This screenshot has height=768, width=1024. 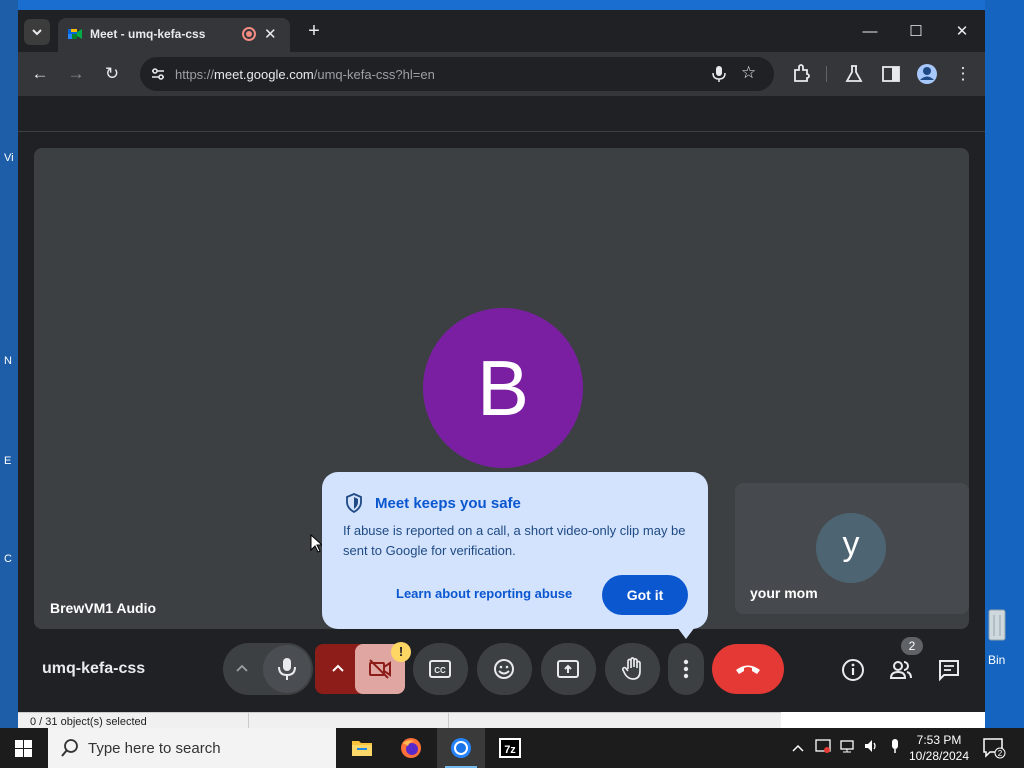 I want to click on desktop-icon-label: N, so click(x=8, y=361).